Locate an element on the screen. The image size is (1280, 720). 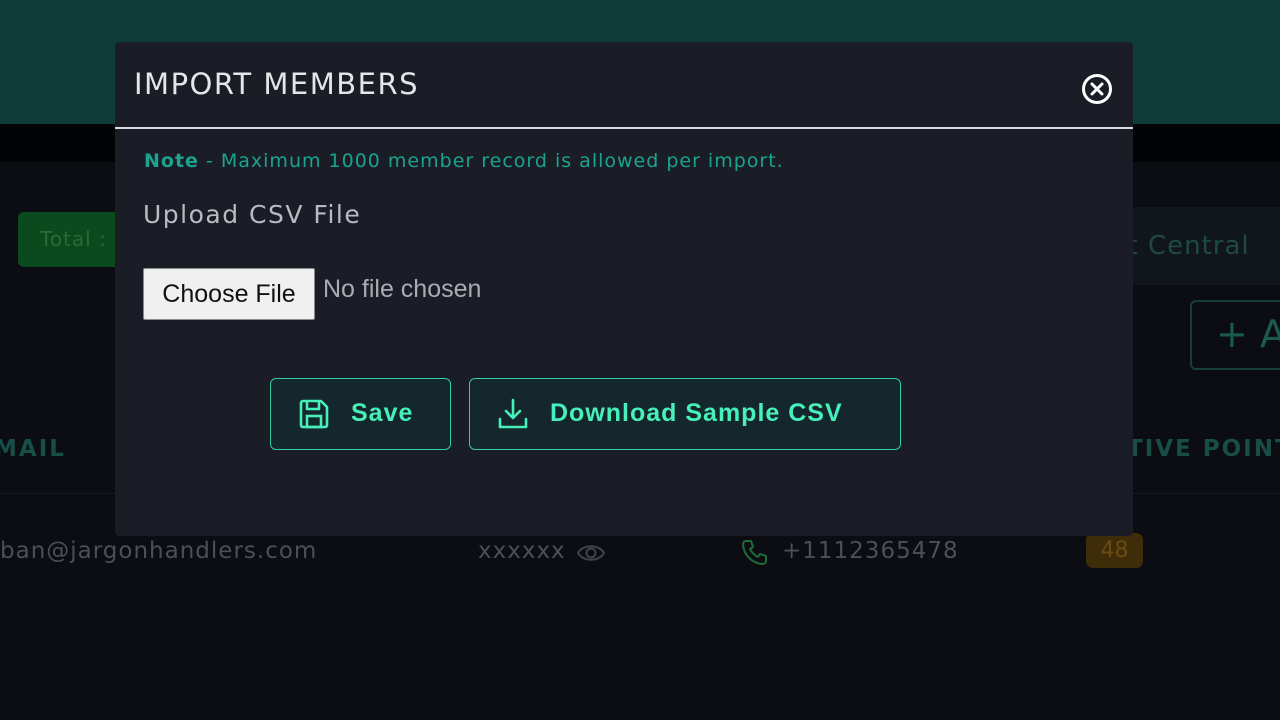
floppy-disk-icon is located at coordinates (314, 414).